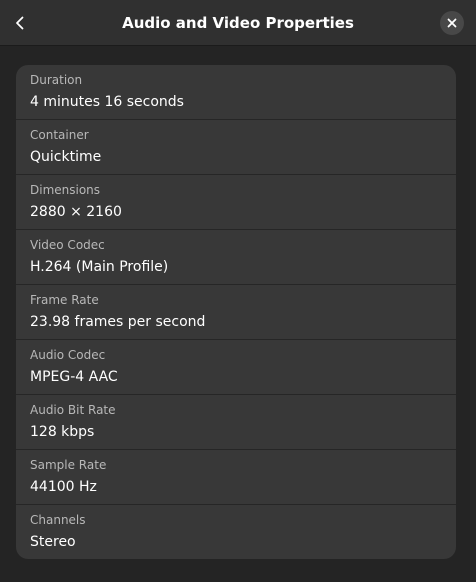 This screenshot has width=476, height=582. What do you see at coordinates (68, 465) in the screenshot?
I see `property-label: Sample Rate` at bounding box center [68, 465].